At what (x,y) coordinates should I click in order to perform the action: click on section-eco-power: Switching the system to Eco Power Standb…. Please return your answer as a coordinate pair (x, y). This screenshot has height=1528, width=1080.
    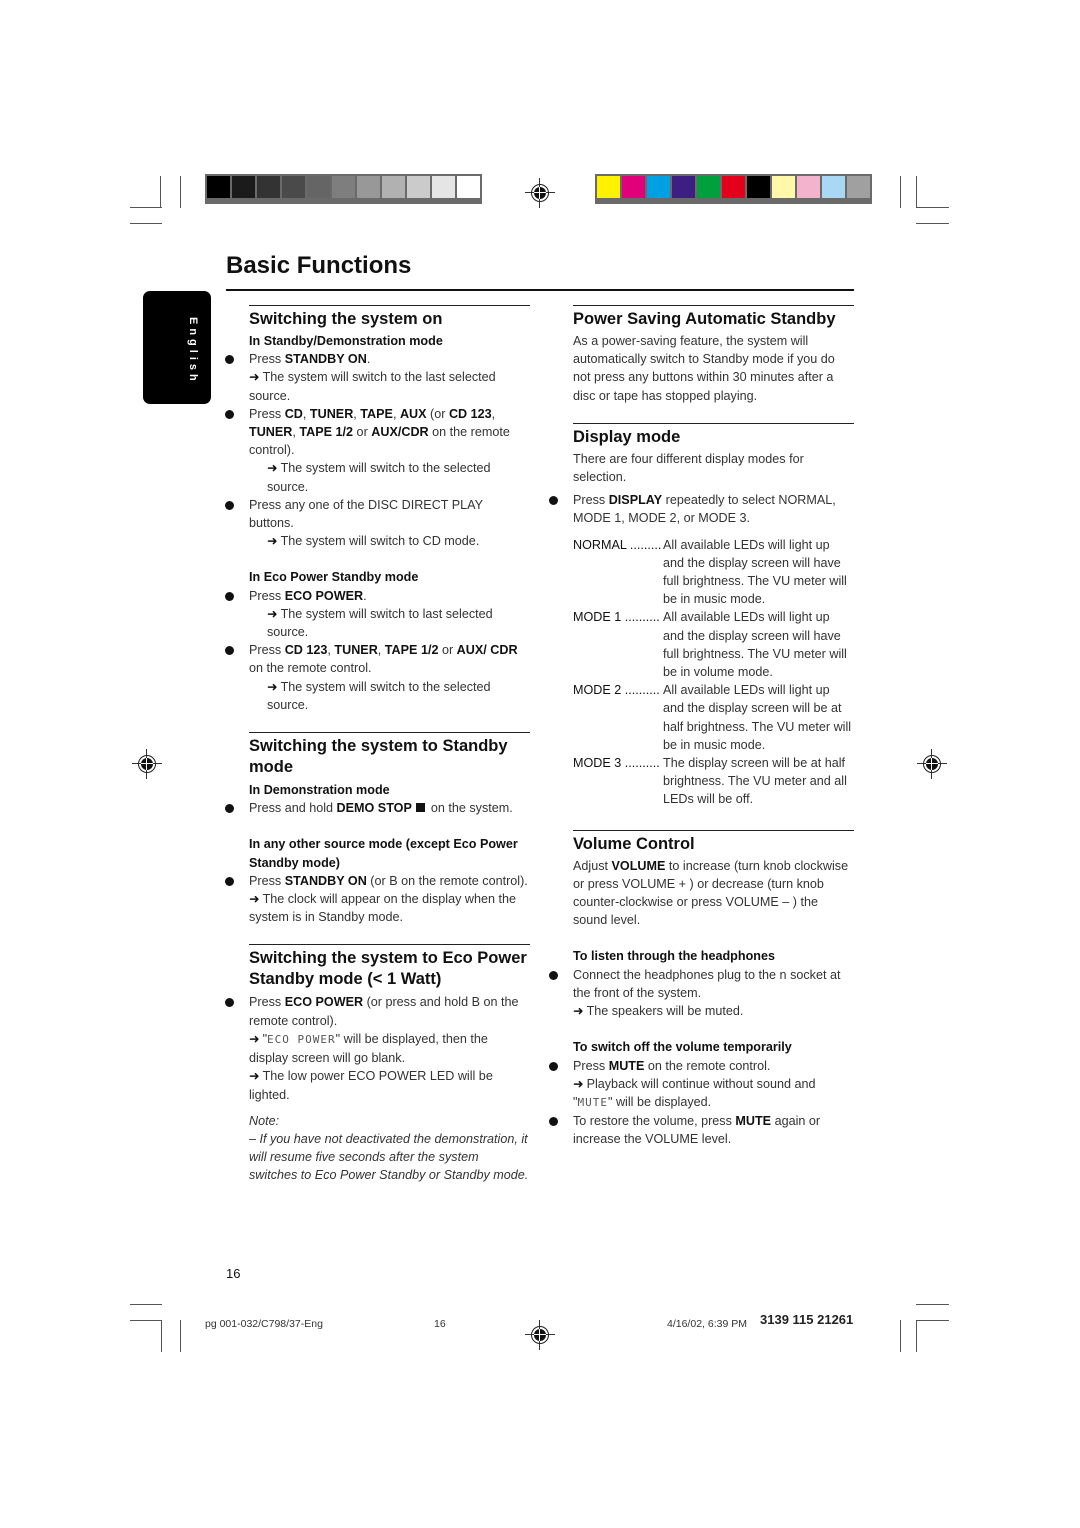
    Looking at the image, I should click on (377, 1064).